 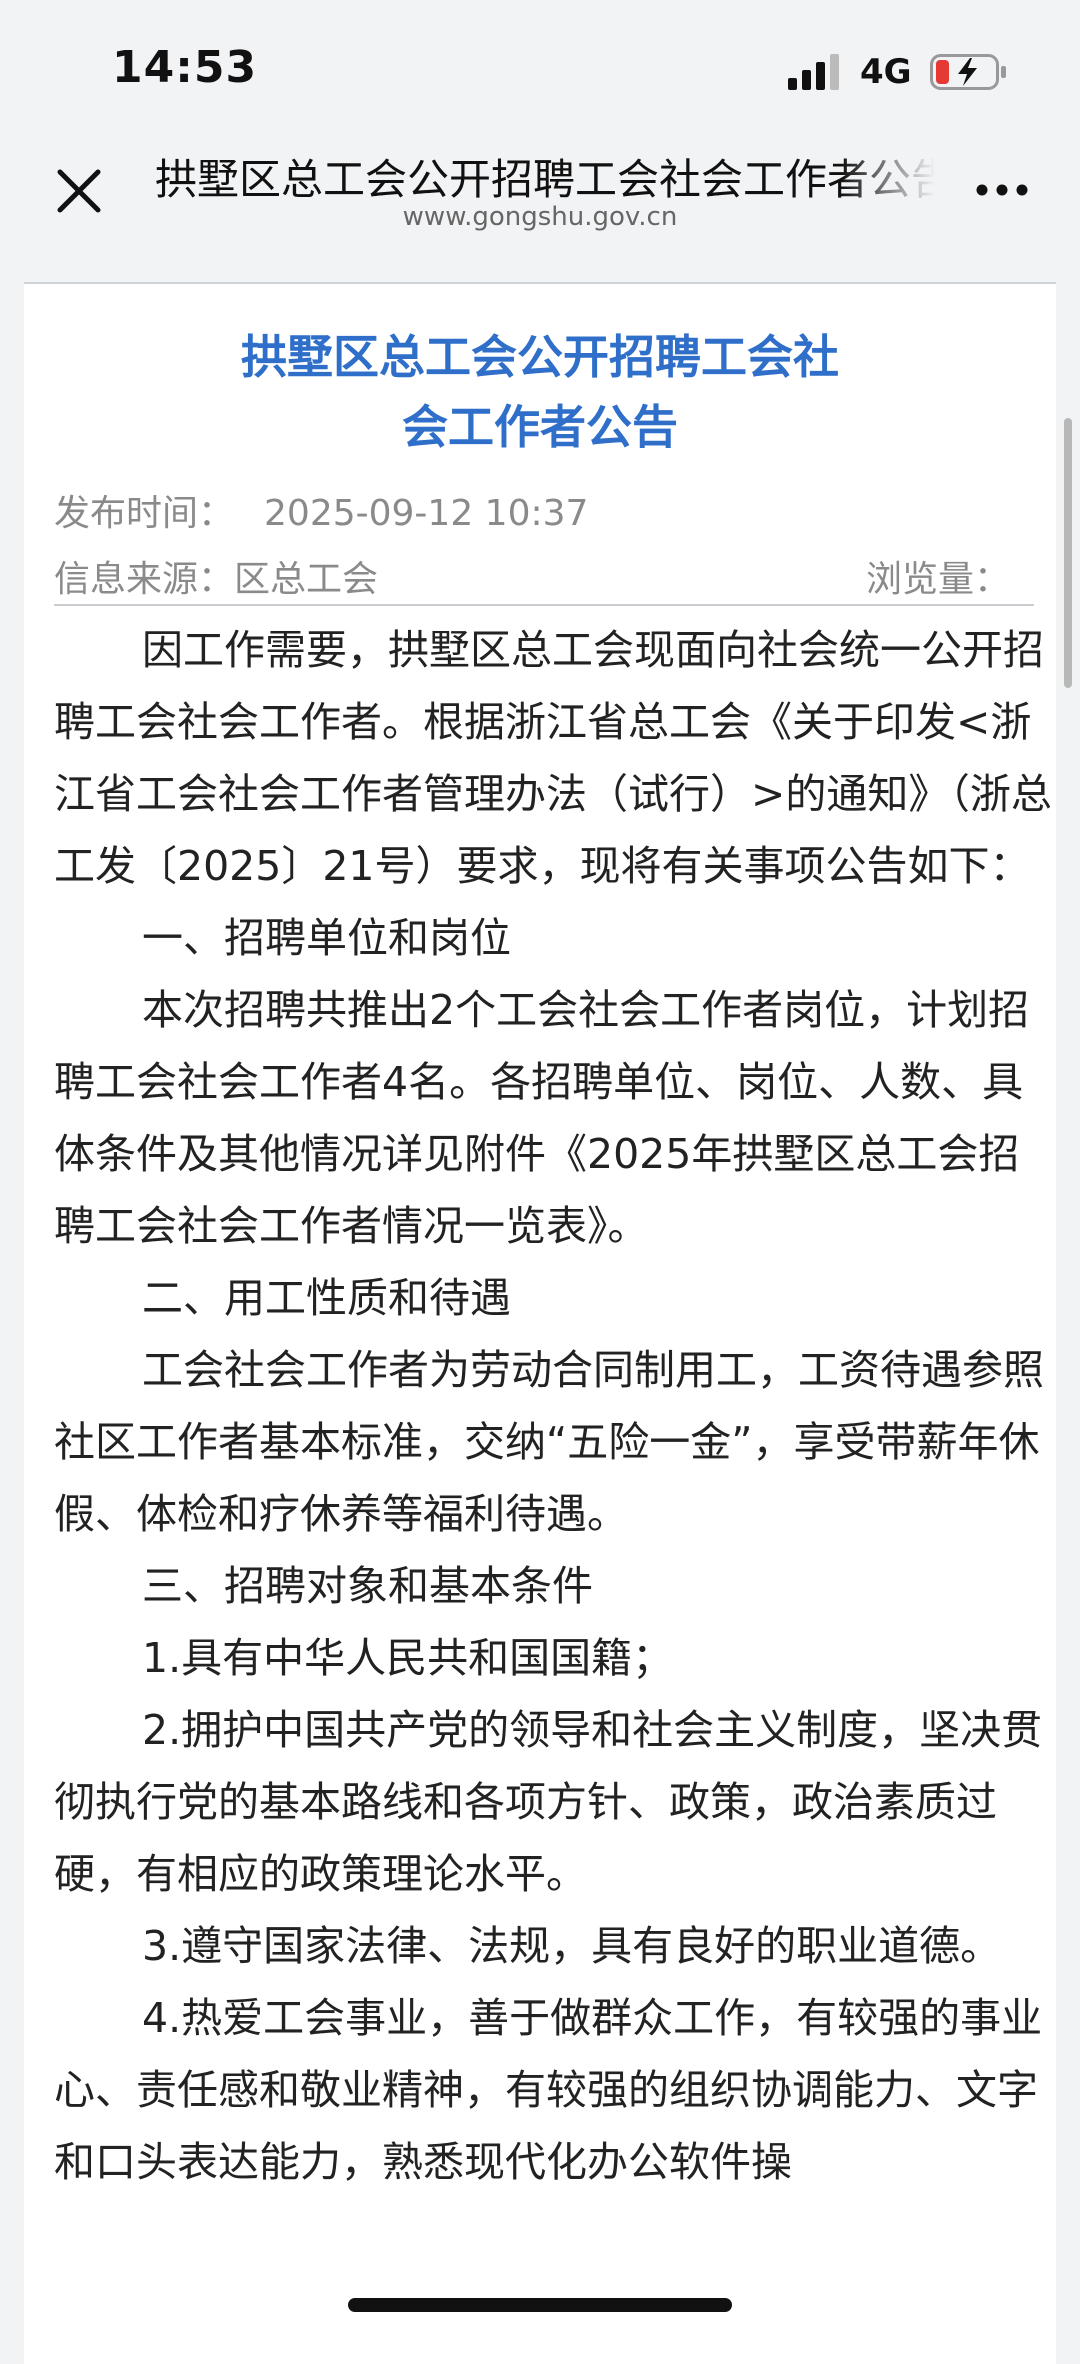 I want to click on nav-bar: 拱墅区总工会公开招聘工会社会工作者公告 www.gongshu.gov.cn, so click(x=540, y=198).